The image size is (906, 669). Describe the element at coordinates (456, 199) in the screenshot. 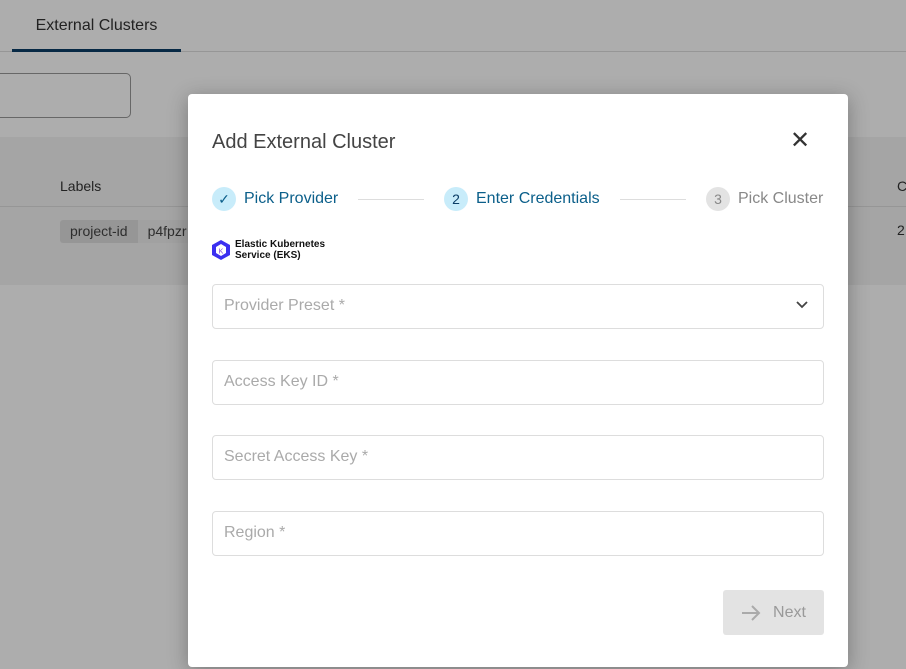

I see `step-number: 2` at that location.